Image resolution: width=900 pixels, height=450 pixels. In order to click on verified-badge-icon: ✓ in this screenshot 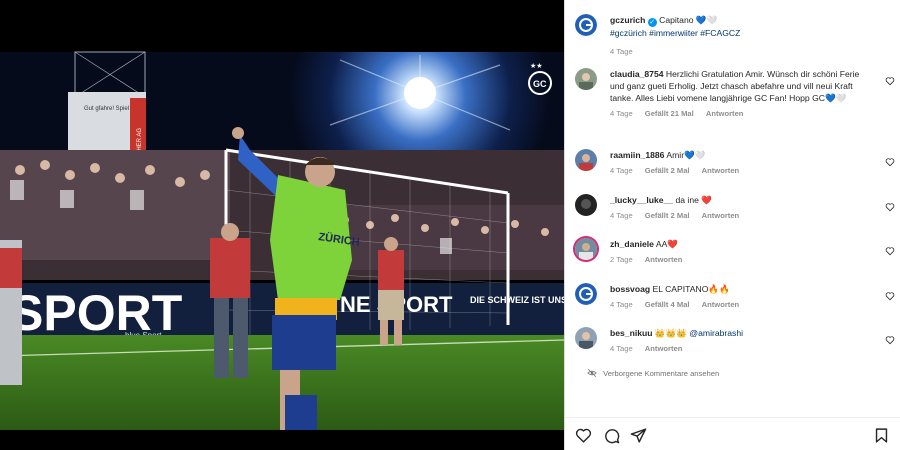, I will do `click(652, 22)`.